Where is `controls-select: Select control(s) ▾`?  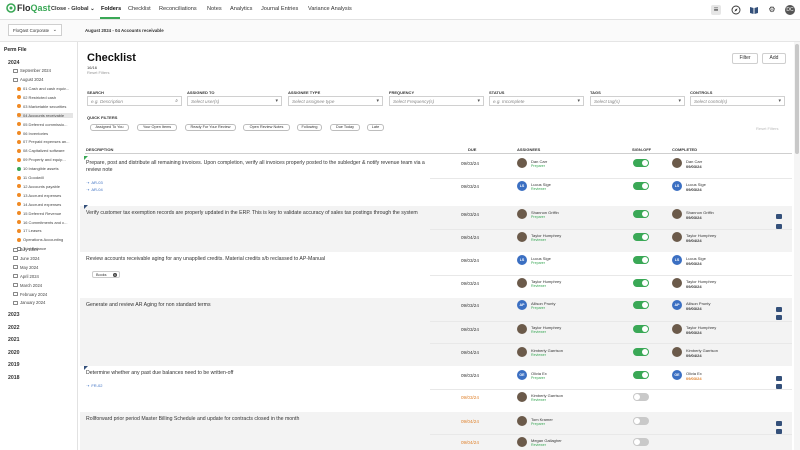
controls-select: Select control(s) ▾ is located at coordinates (737, 101).